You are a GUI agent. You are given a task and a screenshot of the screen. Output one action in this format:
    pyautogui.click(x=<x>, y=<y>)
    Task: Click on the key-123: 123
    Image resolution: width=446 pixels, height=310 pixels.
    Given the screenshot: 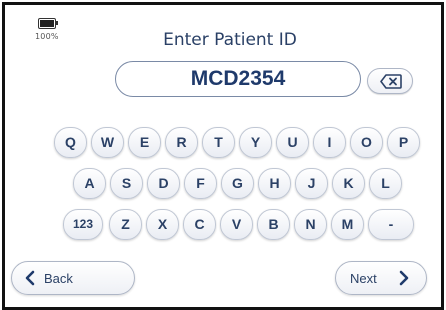 What is the action you would take?
    pyautogui.click(x=83, y=224)
    